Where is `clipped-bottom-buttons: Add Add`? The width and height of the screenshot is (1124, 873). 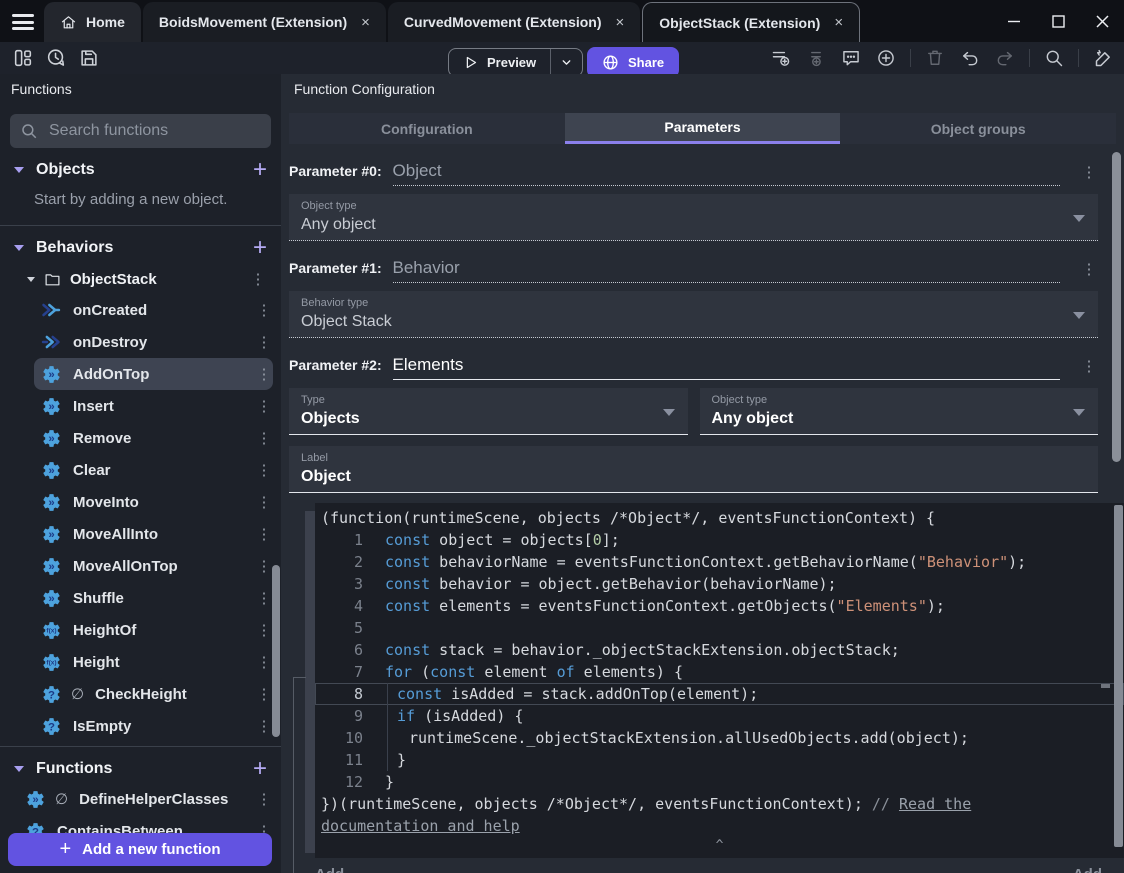 clipped-bottom-buttons: Add Add is located at coordinates (708, 869).